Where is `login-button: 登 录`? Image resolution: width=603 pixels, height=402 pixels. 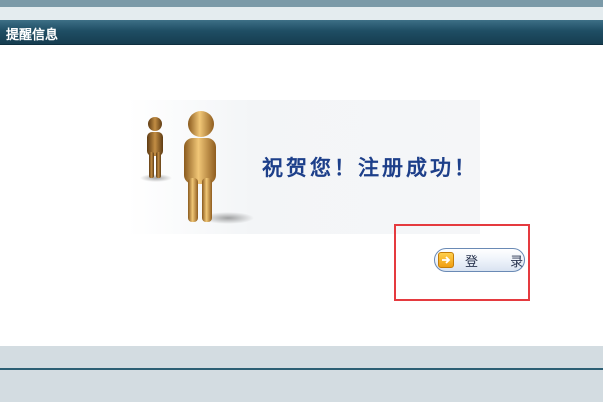 login-button: 登 录 is located at coordinates (479, 260).